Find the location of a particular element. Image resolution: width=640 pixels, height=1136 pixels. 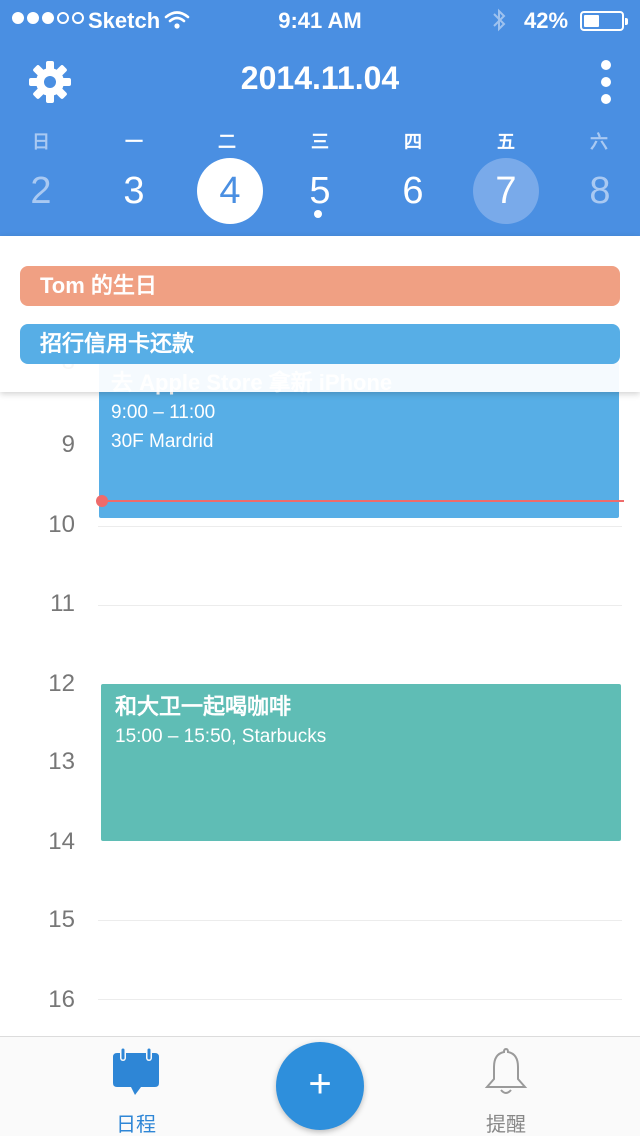

tab-schedule-label: 日程 is located at coordinates (136, 1125).